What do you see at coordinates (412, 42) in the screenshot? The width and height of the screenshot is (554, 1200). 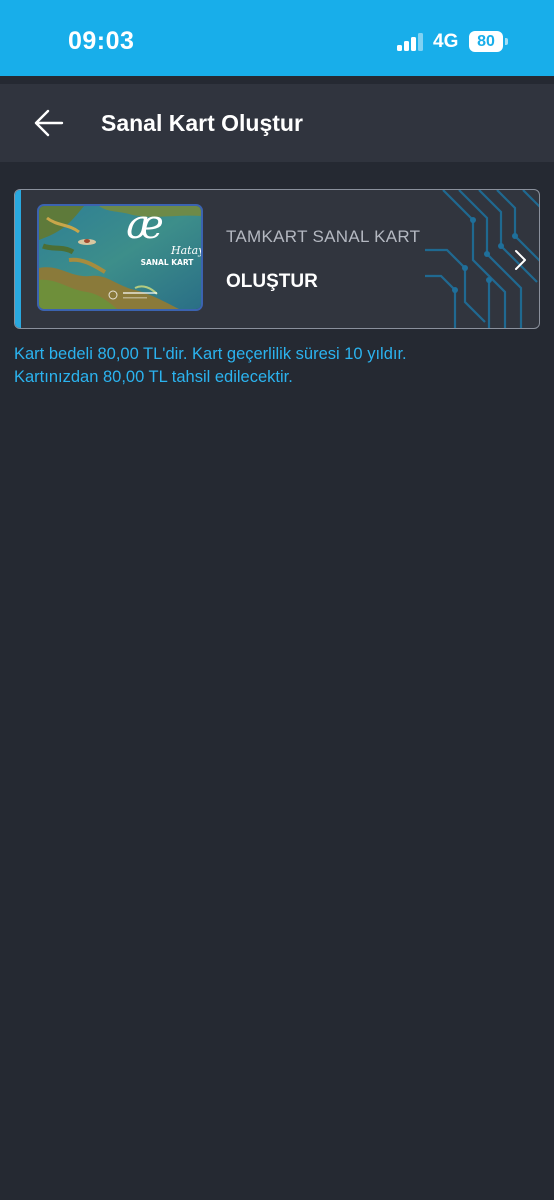 I see `signal-icon` at bounding box center [412, 42].